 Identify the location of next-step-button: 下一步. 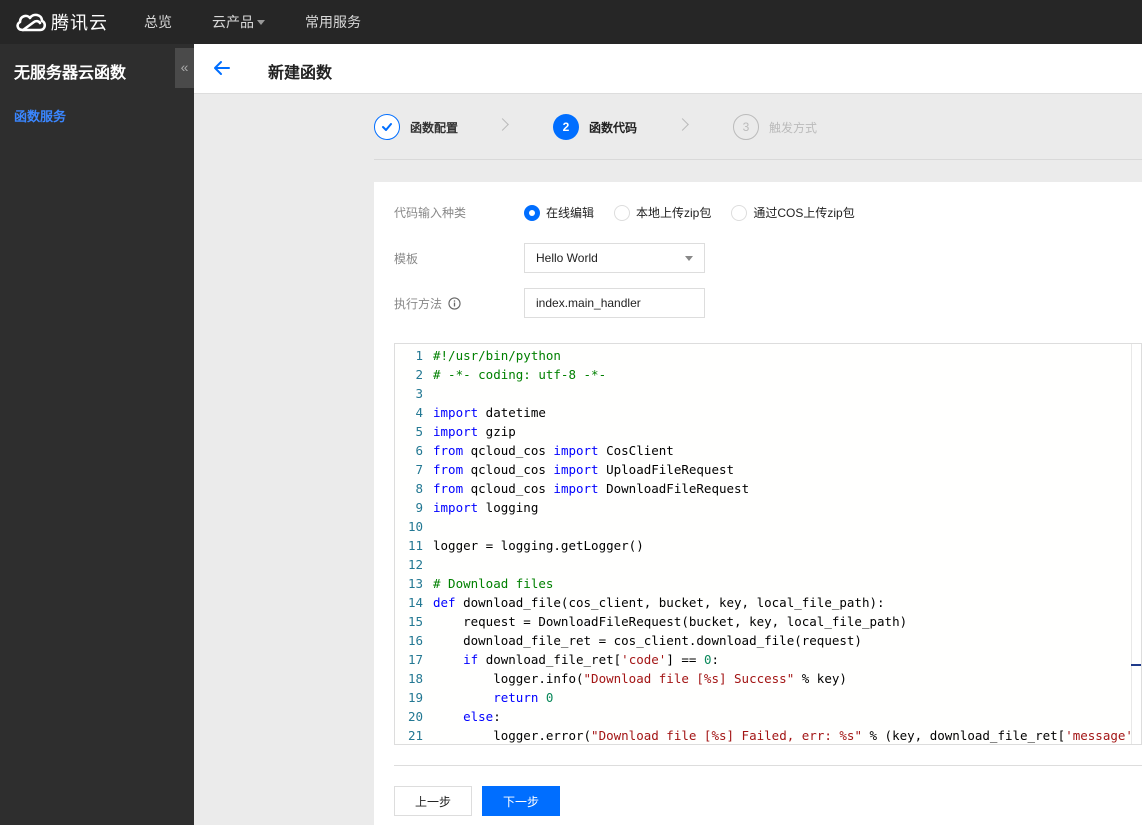
(521, 801).